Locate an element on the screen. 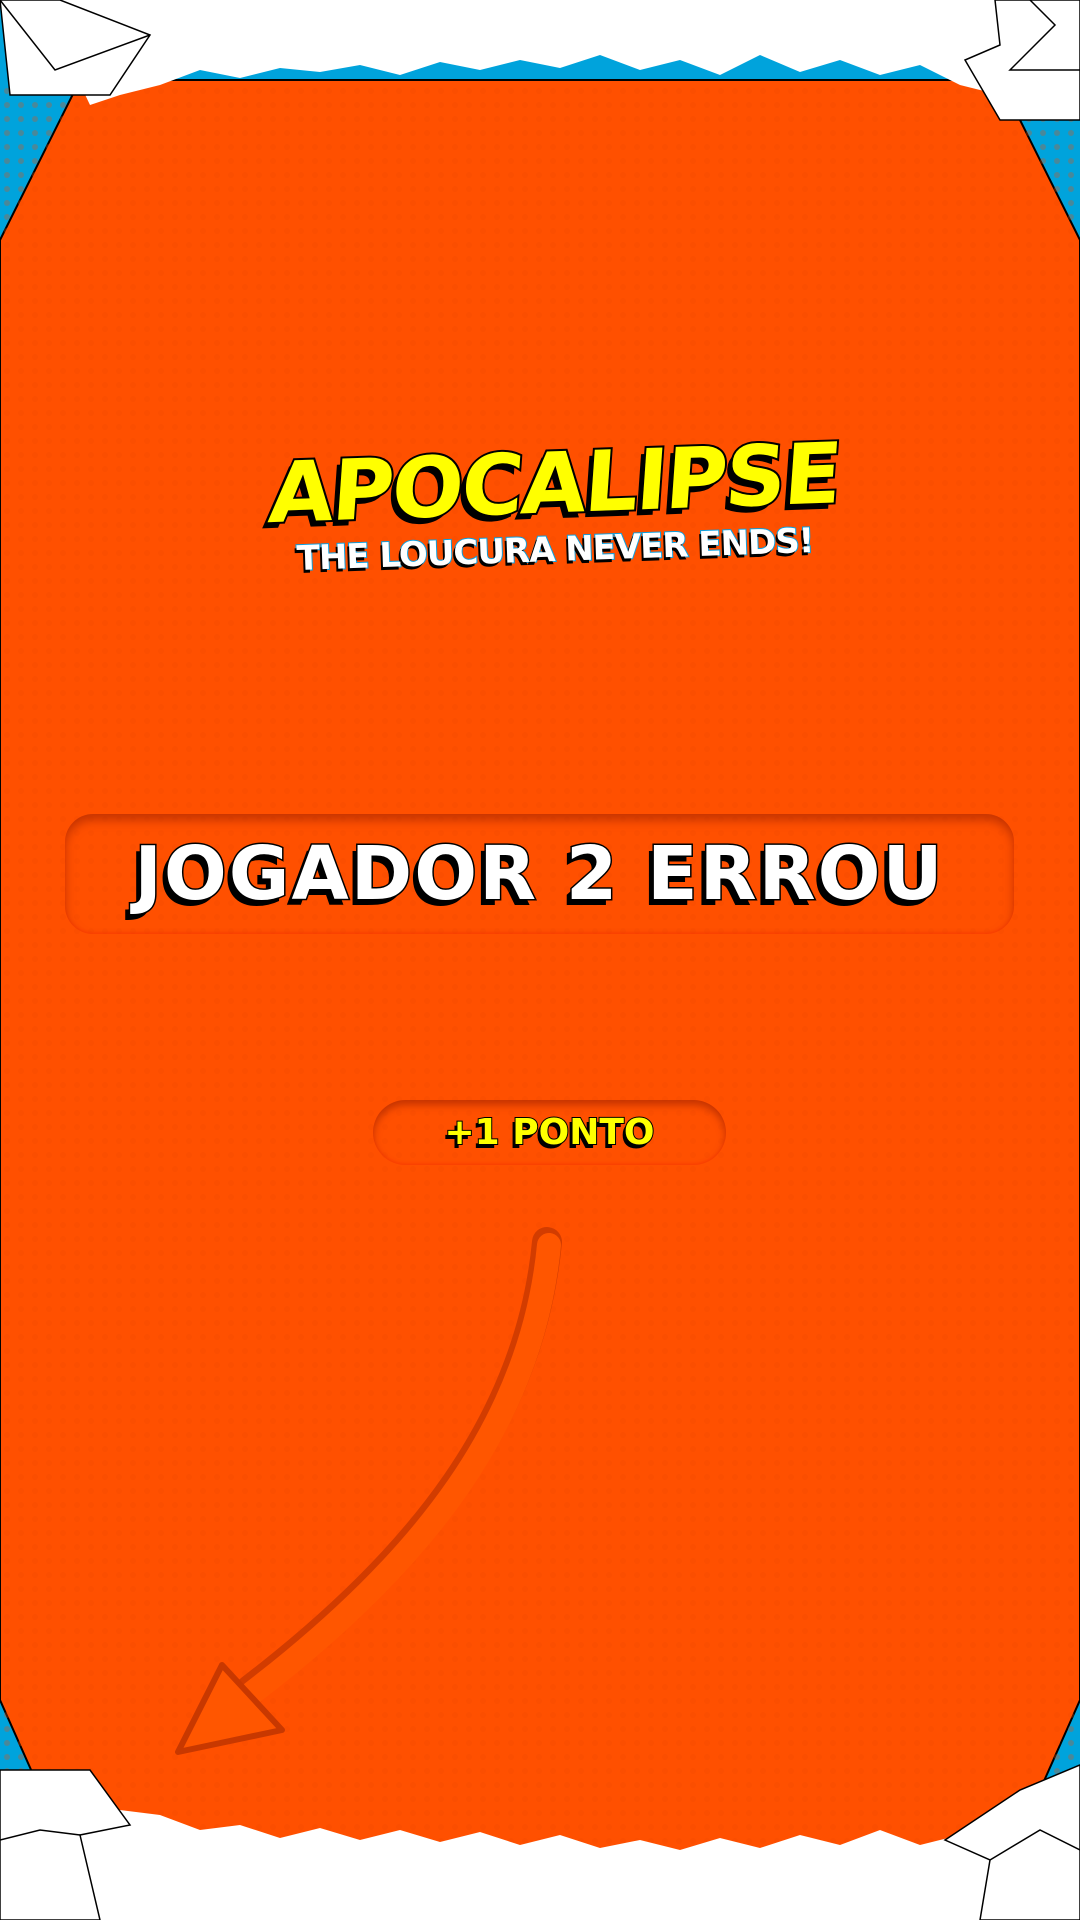  message-text: JOGADOR 2 ERROU is located at coordinates (539, 874).